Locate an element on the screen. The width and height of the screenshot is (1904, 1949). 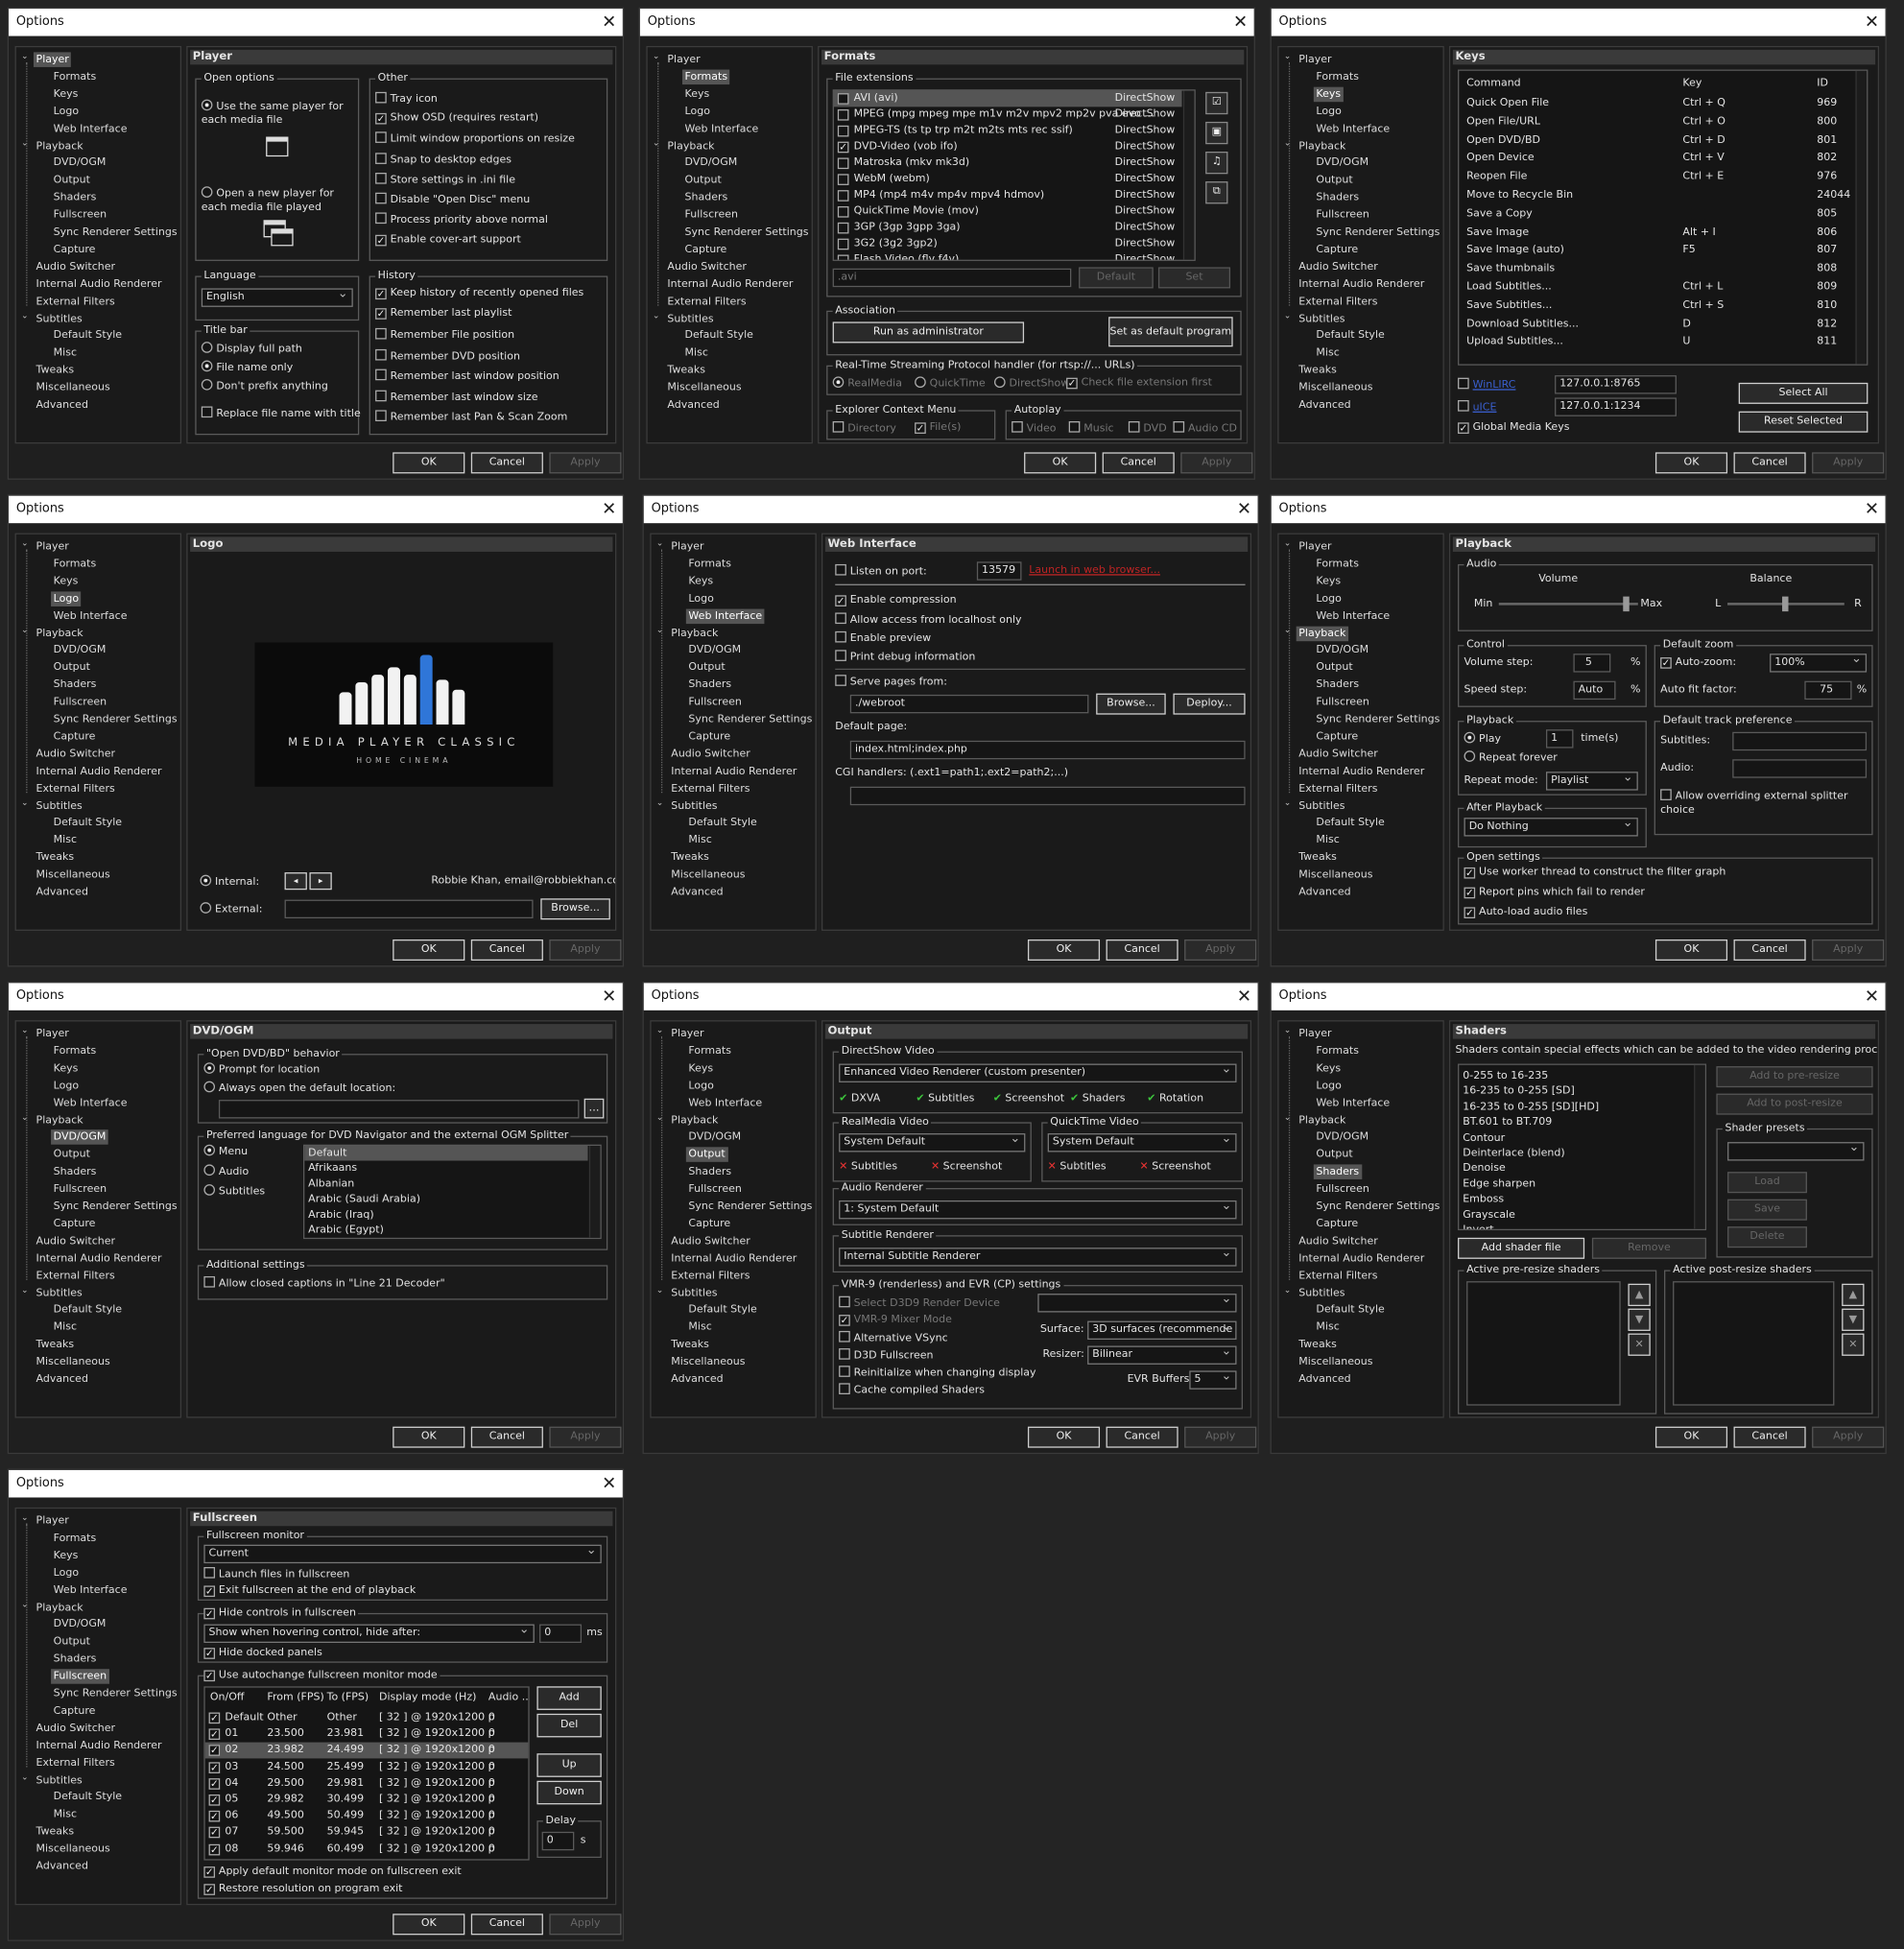
uice-address: 127.0.0.1:1234 is located at coordinates (1616, 406).